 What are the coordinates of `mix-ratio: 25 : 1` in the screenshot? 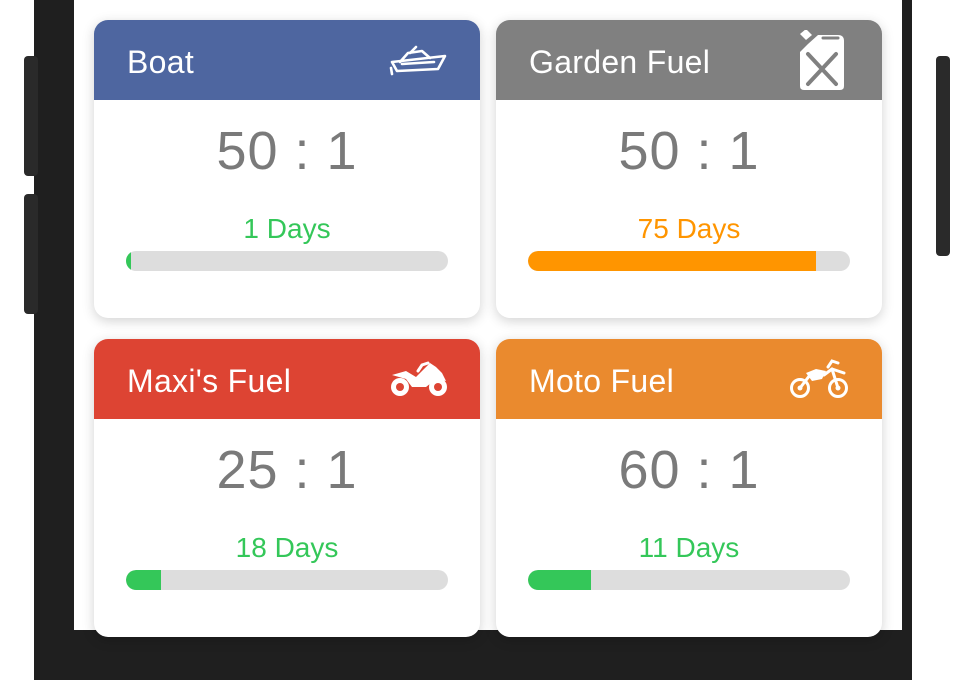 It's located at (287, 470).